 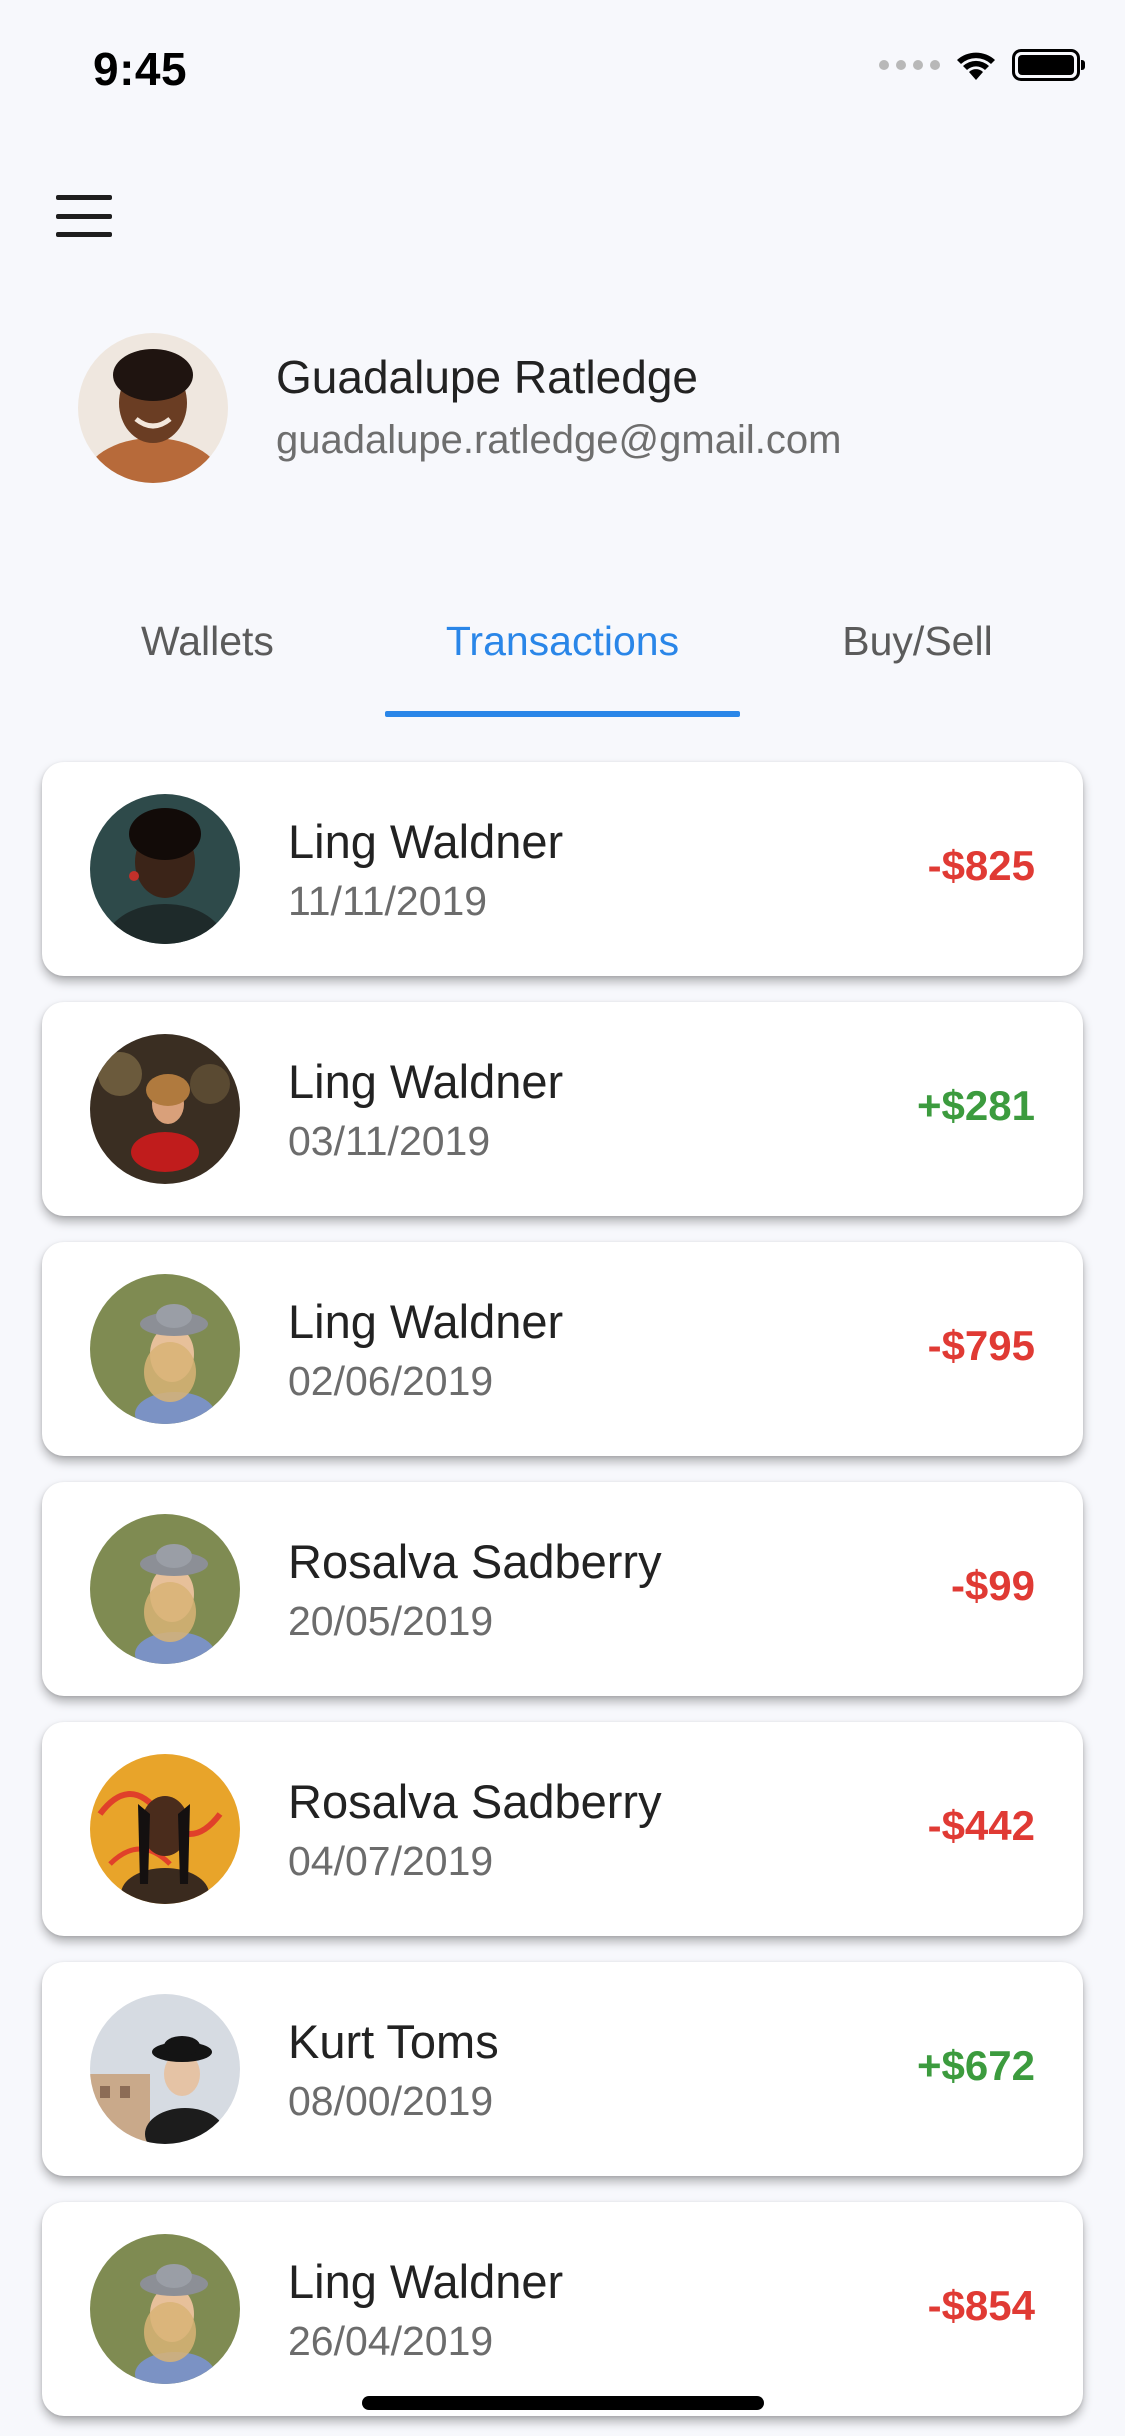 What do you see at coordinates (391, 1861) in the screenshot?
I see `transaction-date: 04/07/2019` at bounding box center [391, 1861].